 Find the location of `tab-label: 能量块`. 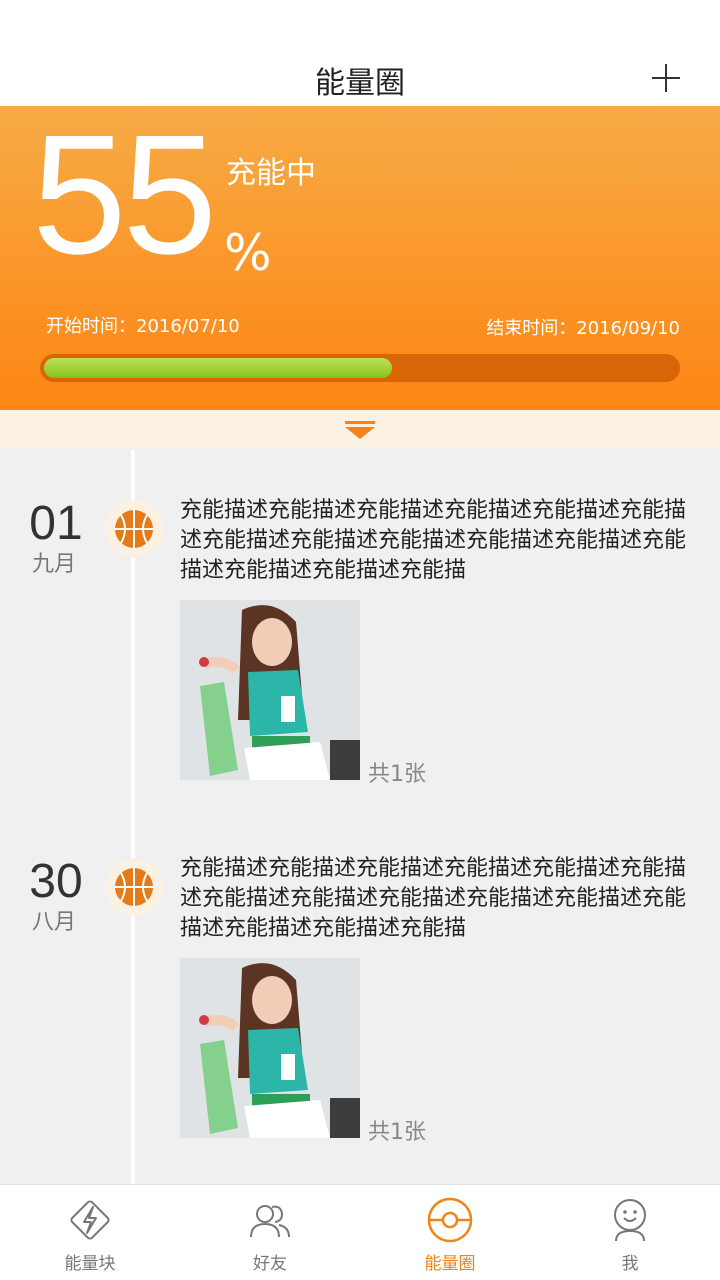

tab-label: 能量块 is located at coordinates (90, 1264).